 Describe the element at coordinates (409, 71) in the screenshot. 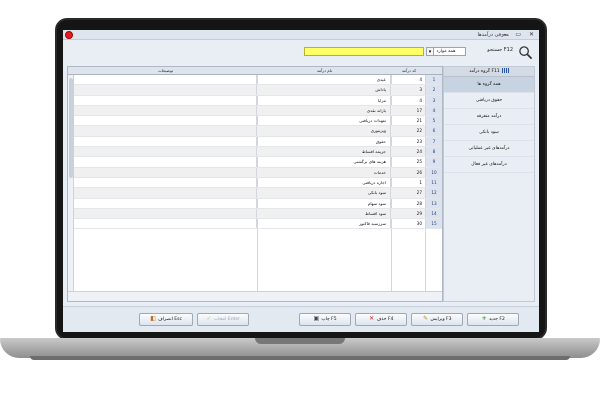

I see `column-header-code: کد درآمد` at that location.